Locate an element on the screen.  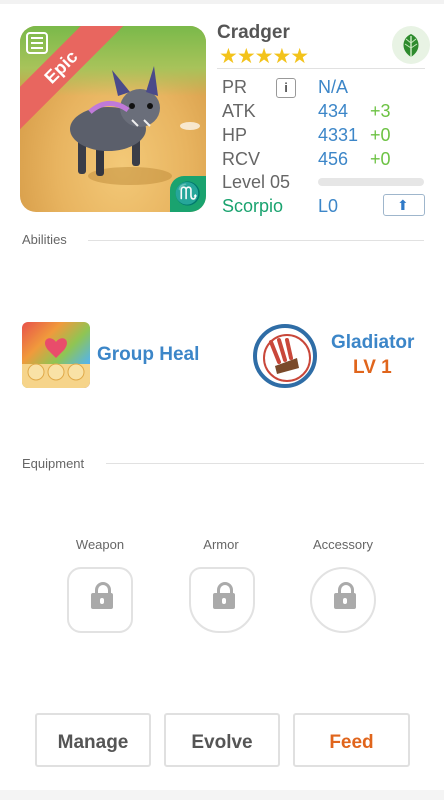
rcv-label: RCV is located at coordinates (241, 159).